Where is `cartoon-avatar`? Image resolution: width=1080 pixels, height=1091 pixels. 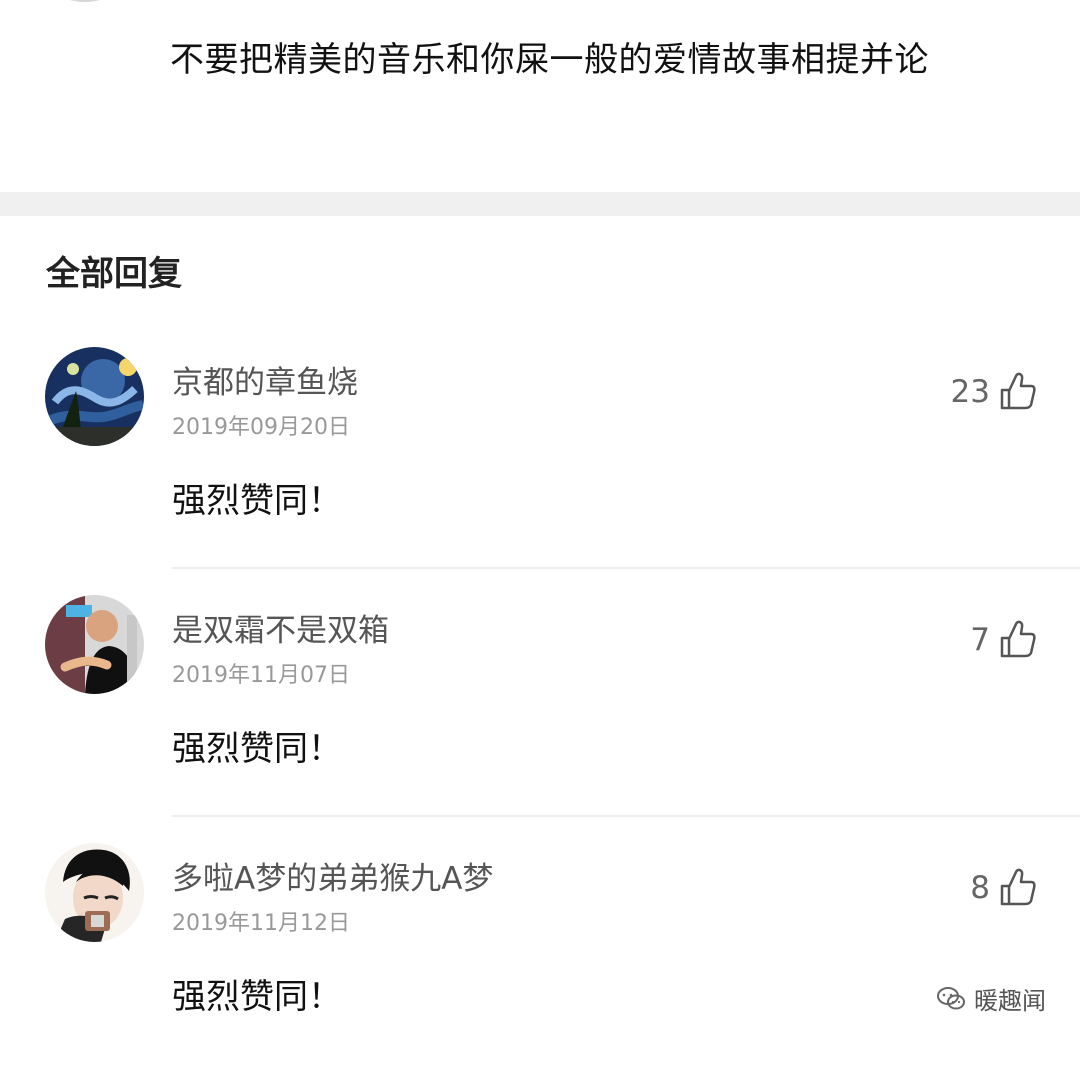 cartoon-avatar is located at coordinates (94, 892).